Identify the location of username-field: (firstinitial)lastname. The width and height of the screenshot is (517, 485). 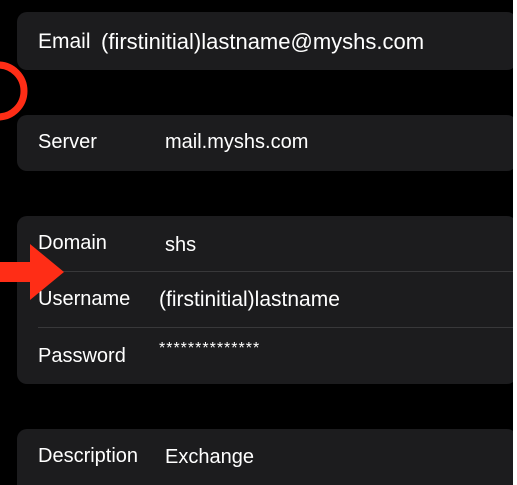
(249, 300).